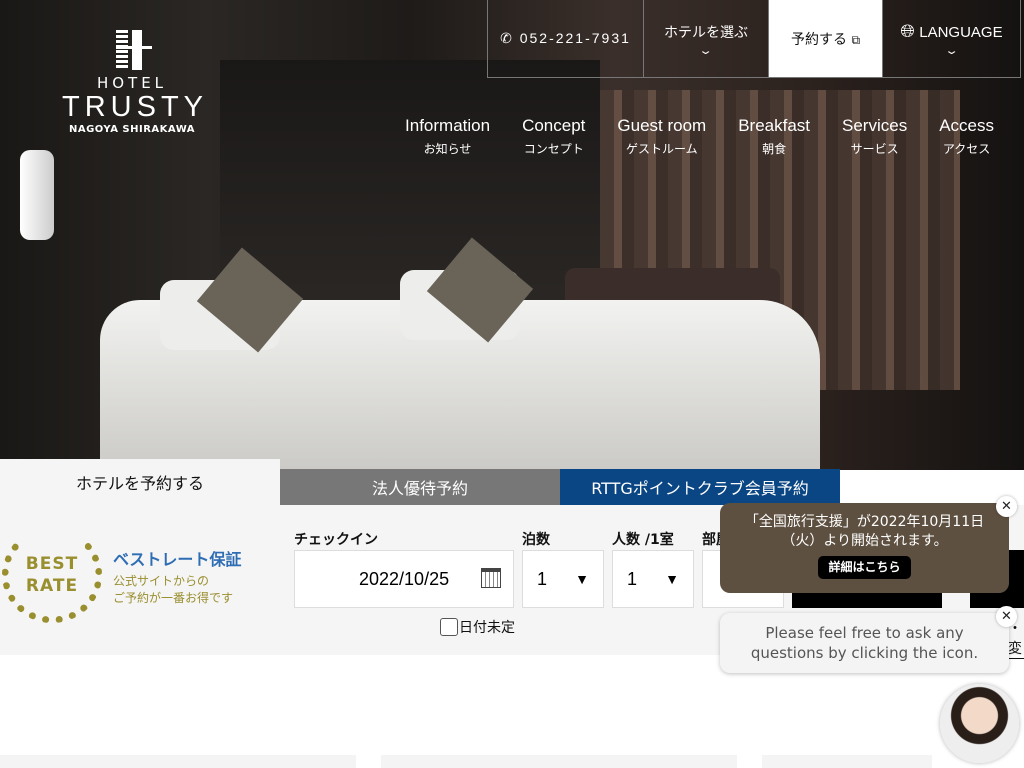 Image resolution: width=1024 pixels, height=768 pixels. I want to click on tab-hotel-booking: ホテルを予約する, so click(140, 482).